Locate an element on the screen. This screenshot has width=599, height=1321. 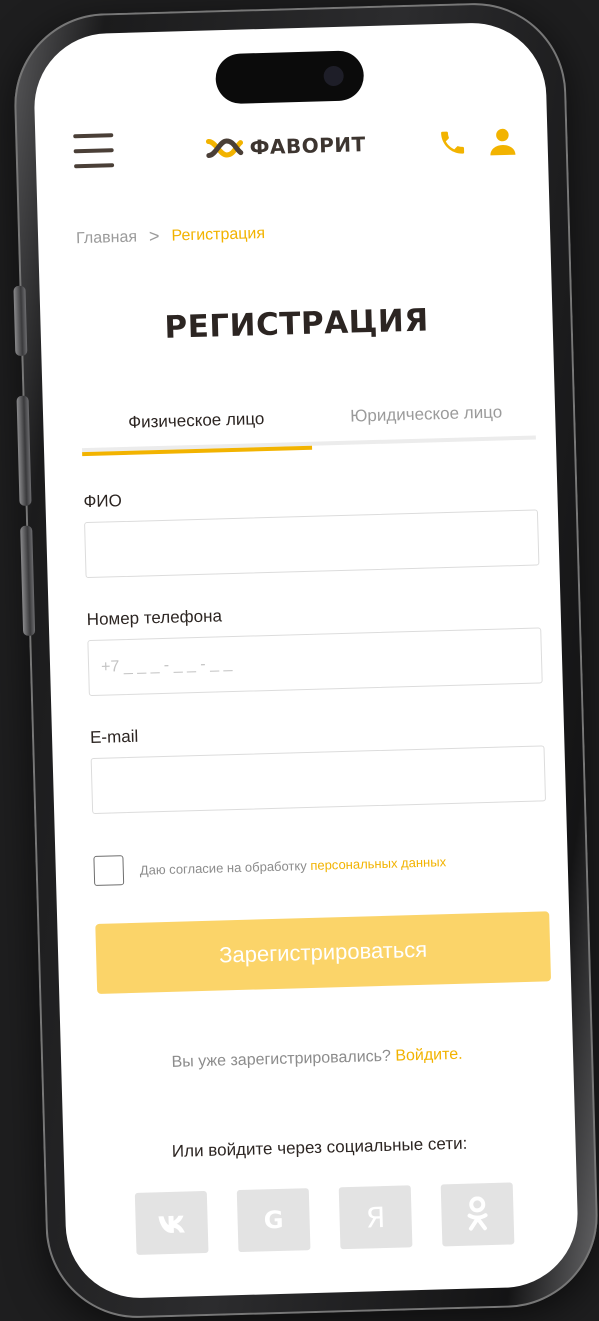
site-header: ФАВОРИТ is located at coordinates (291, 146).